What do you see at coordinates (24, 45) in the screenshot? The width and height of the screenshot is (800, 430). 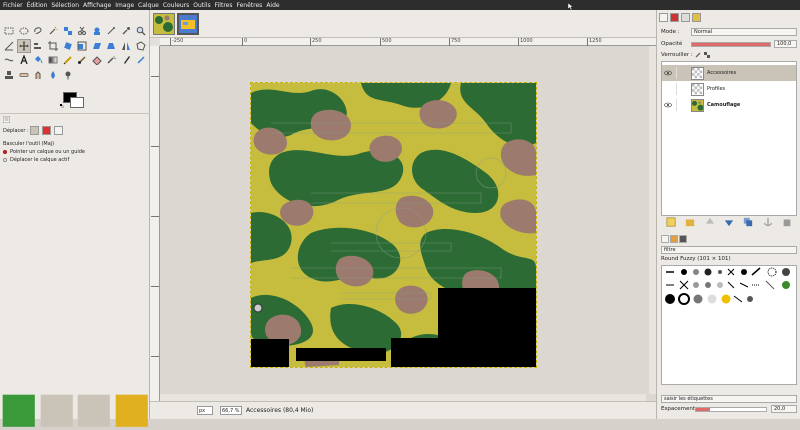 I see `move-tool` at bounding box center [24, 45].